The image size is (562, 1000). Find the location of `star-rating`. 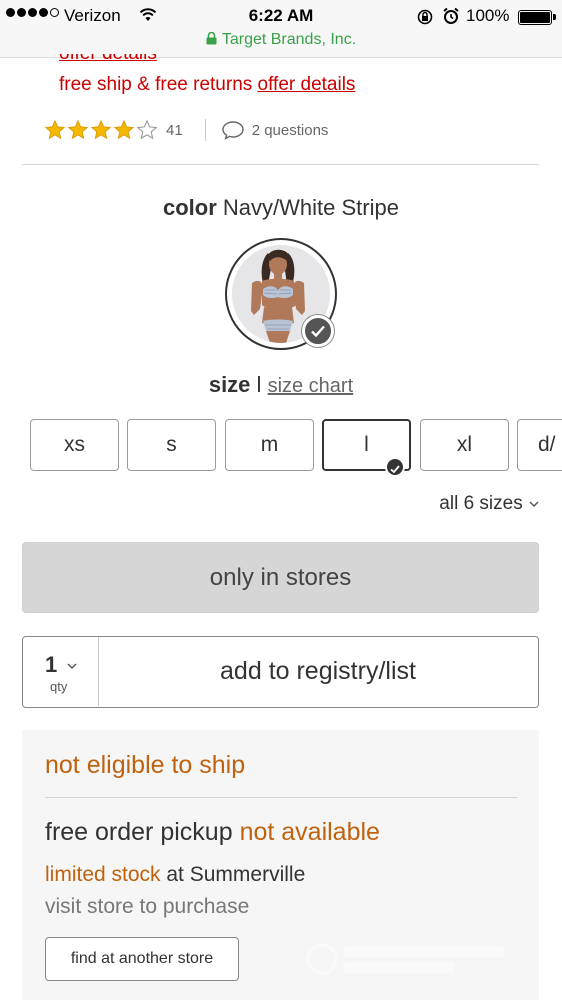

star-rating is located at coordinates (101, 130).